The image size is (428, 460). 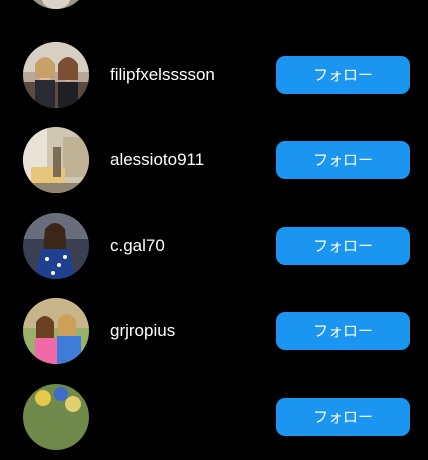 I want to click on username: filipfxelsssson, so click(x=162, y=75).